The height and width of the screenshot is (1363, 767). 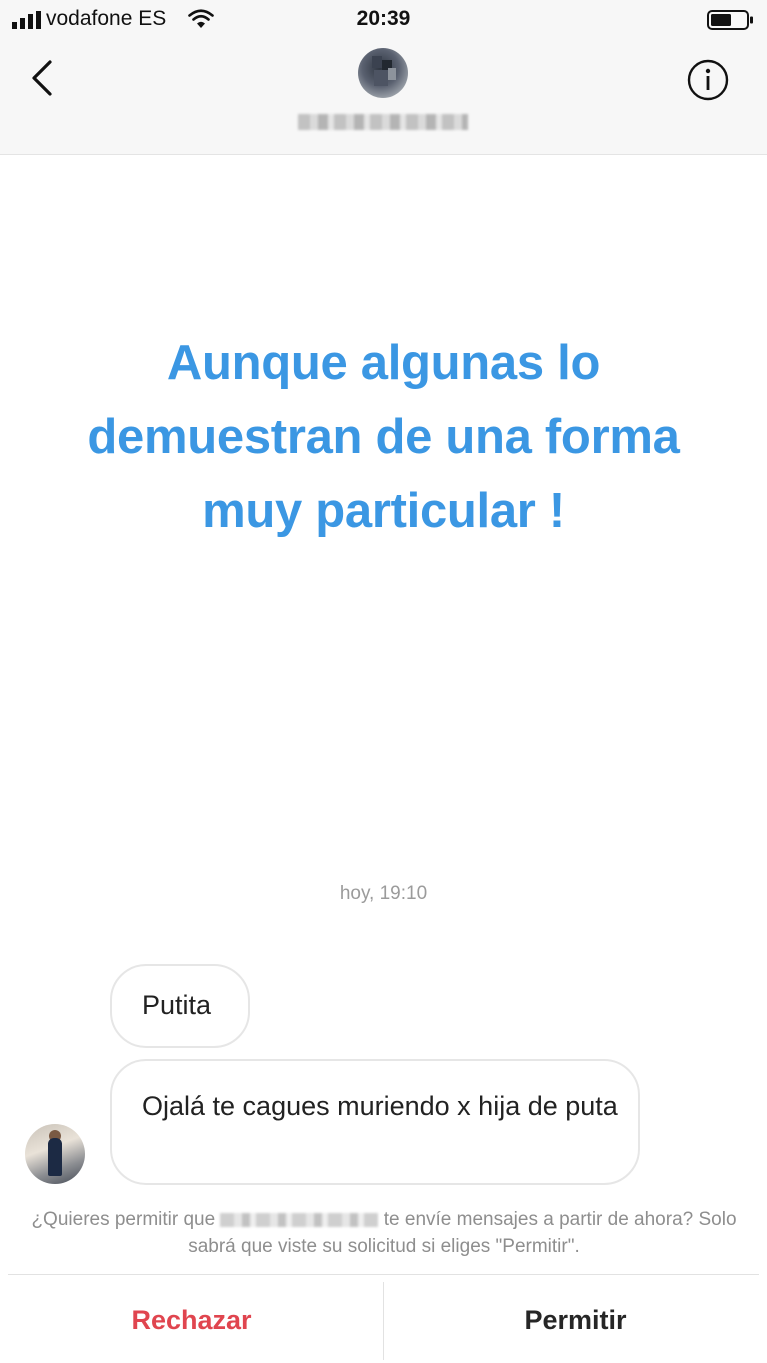 I want to click on battery-icon, so click(x=730, y=20).